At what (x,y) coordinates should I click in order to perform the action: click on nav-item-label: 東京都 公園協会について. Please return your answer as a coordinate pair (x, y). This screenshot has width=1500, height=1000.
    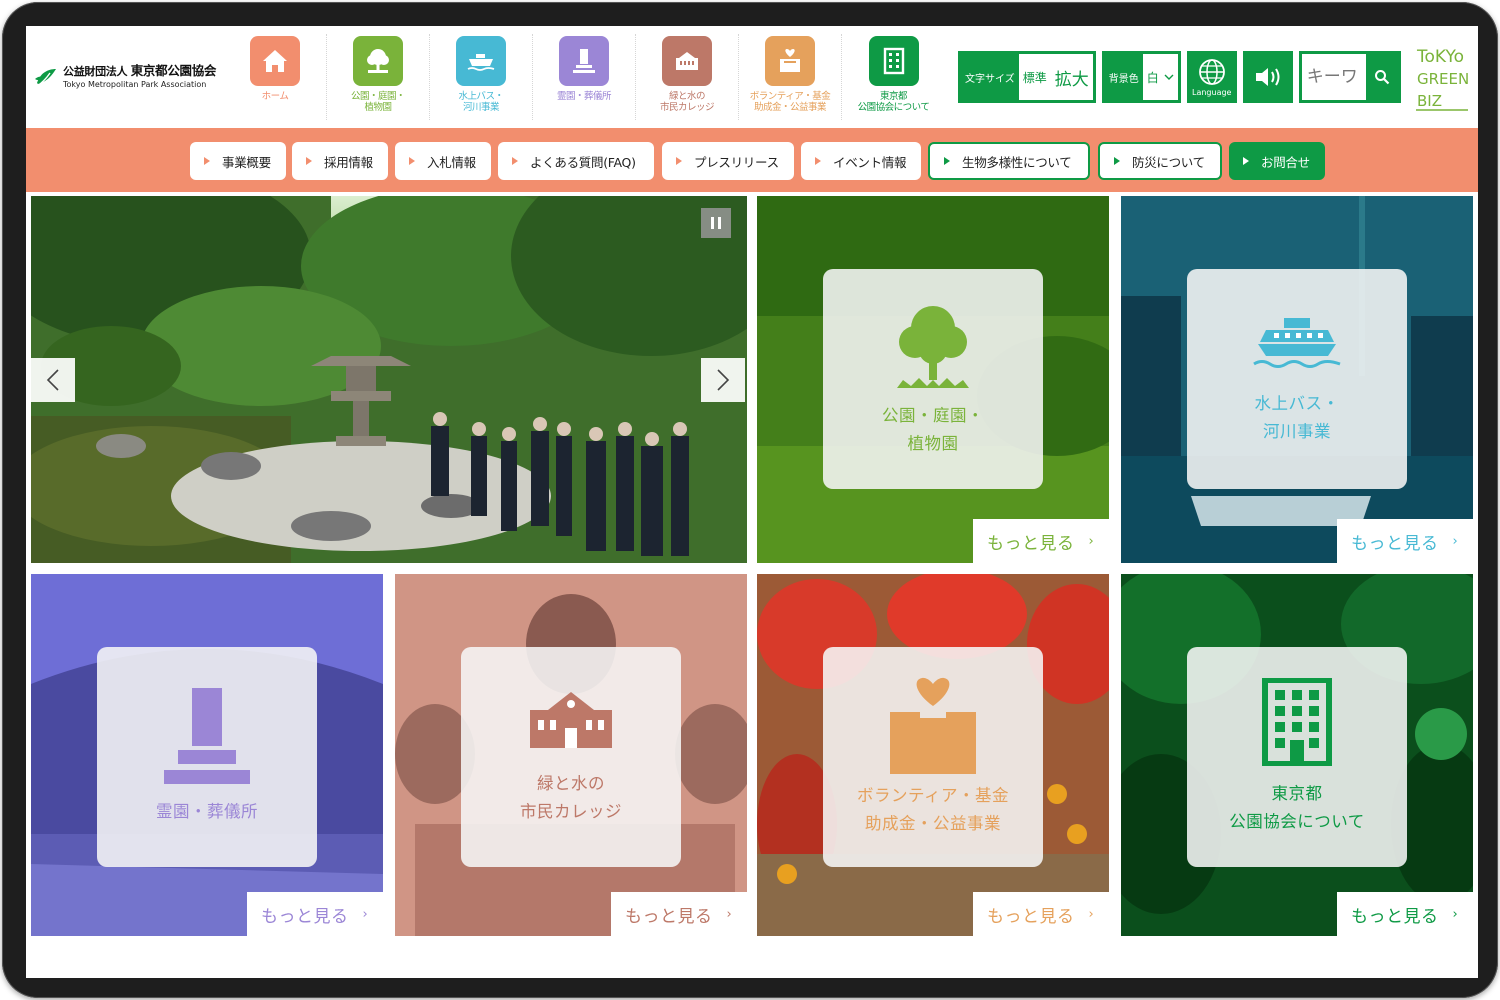
    Looking at the image, I should click on (893, 102).